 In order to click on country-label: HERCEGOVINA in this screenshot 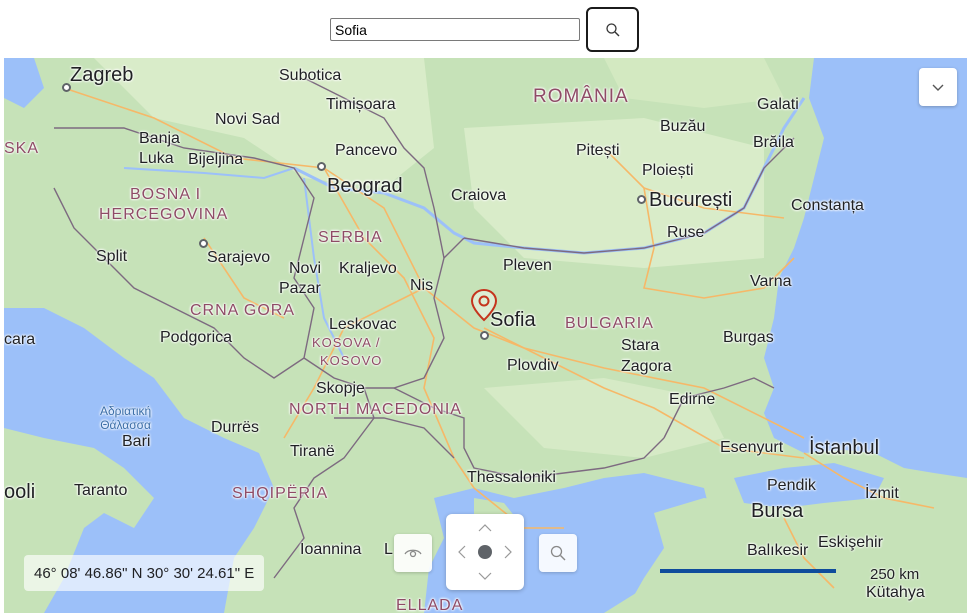, I will do `click(164, 214)`.